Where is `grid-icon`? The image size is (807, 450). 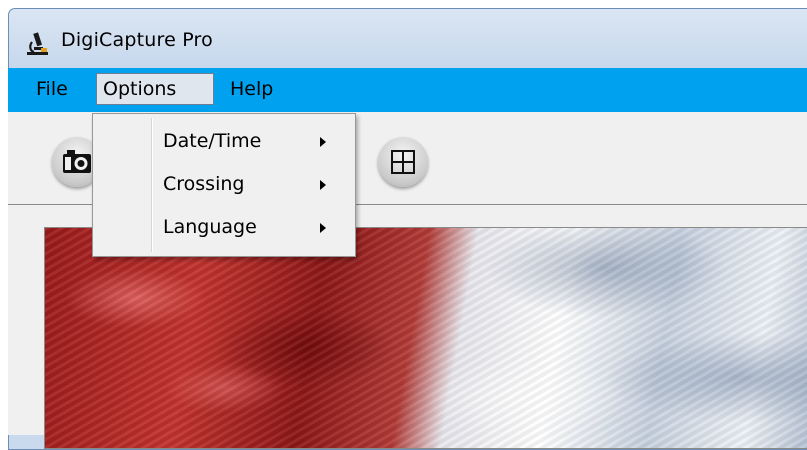 grid-icon is located at coordinates (403, 162).